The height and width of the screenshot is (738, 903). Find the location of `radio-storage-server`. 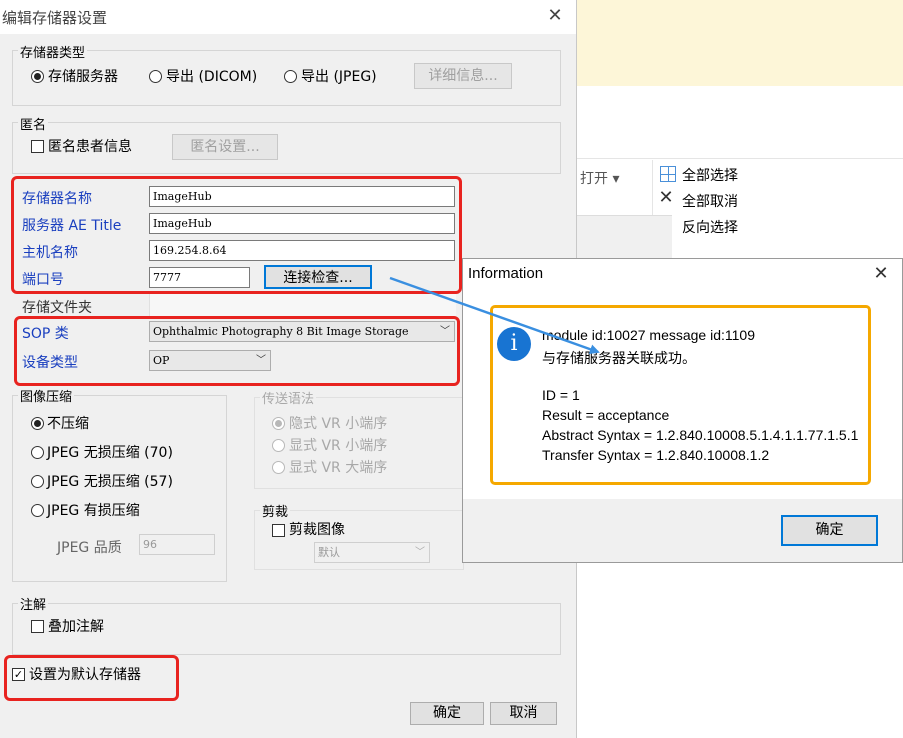

radio-storage-server is located at coordinates (37, 76).